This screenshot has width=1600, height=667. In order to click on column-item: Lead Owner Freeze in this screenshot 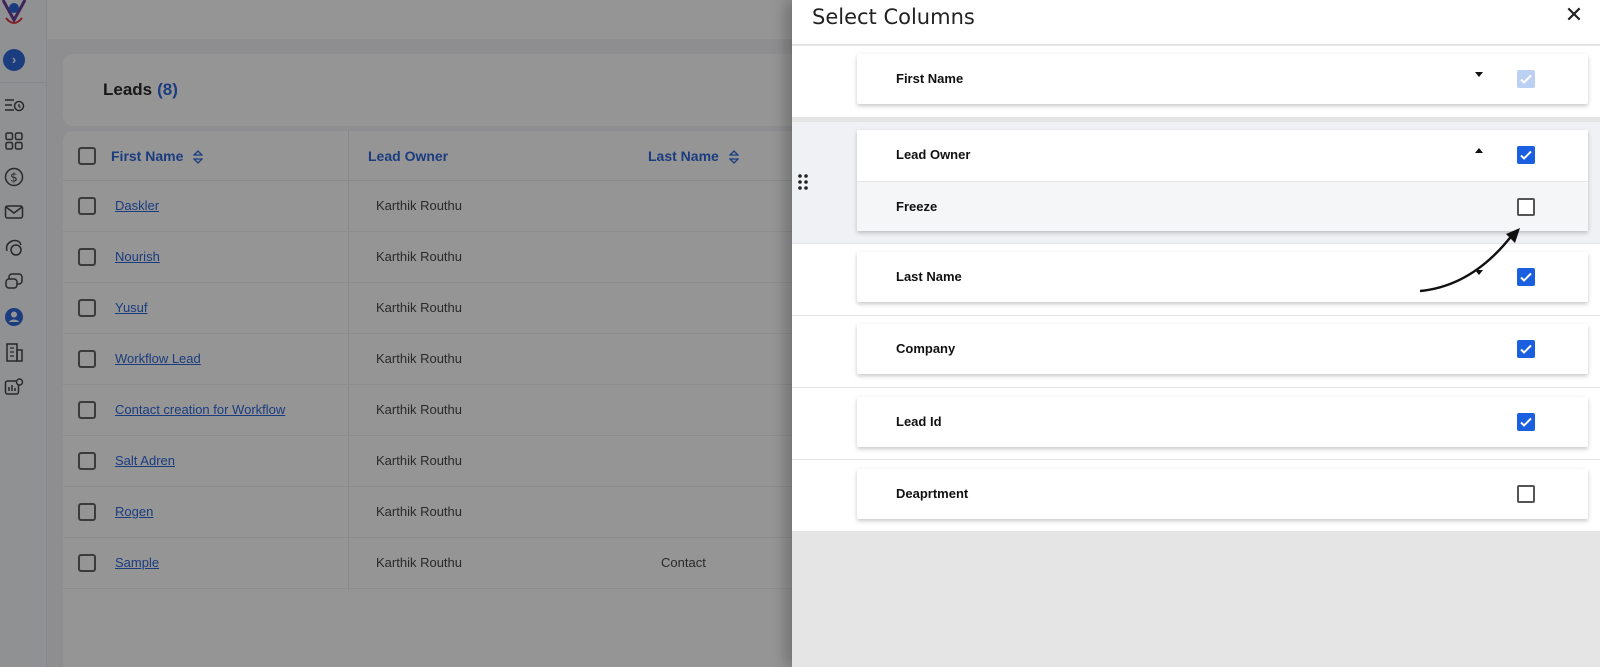, I will do `click(1222, 180)`.